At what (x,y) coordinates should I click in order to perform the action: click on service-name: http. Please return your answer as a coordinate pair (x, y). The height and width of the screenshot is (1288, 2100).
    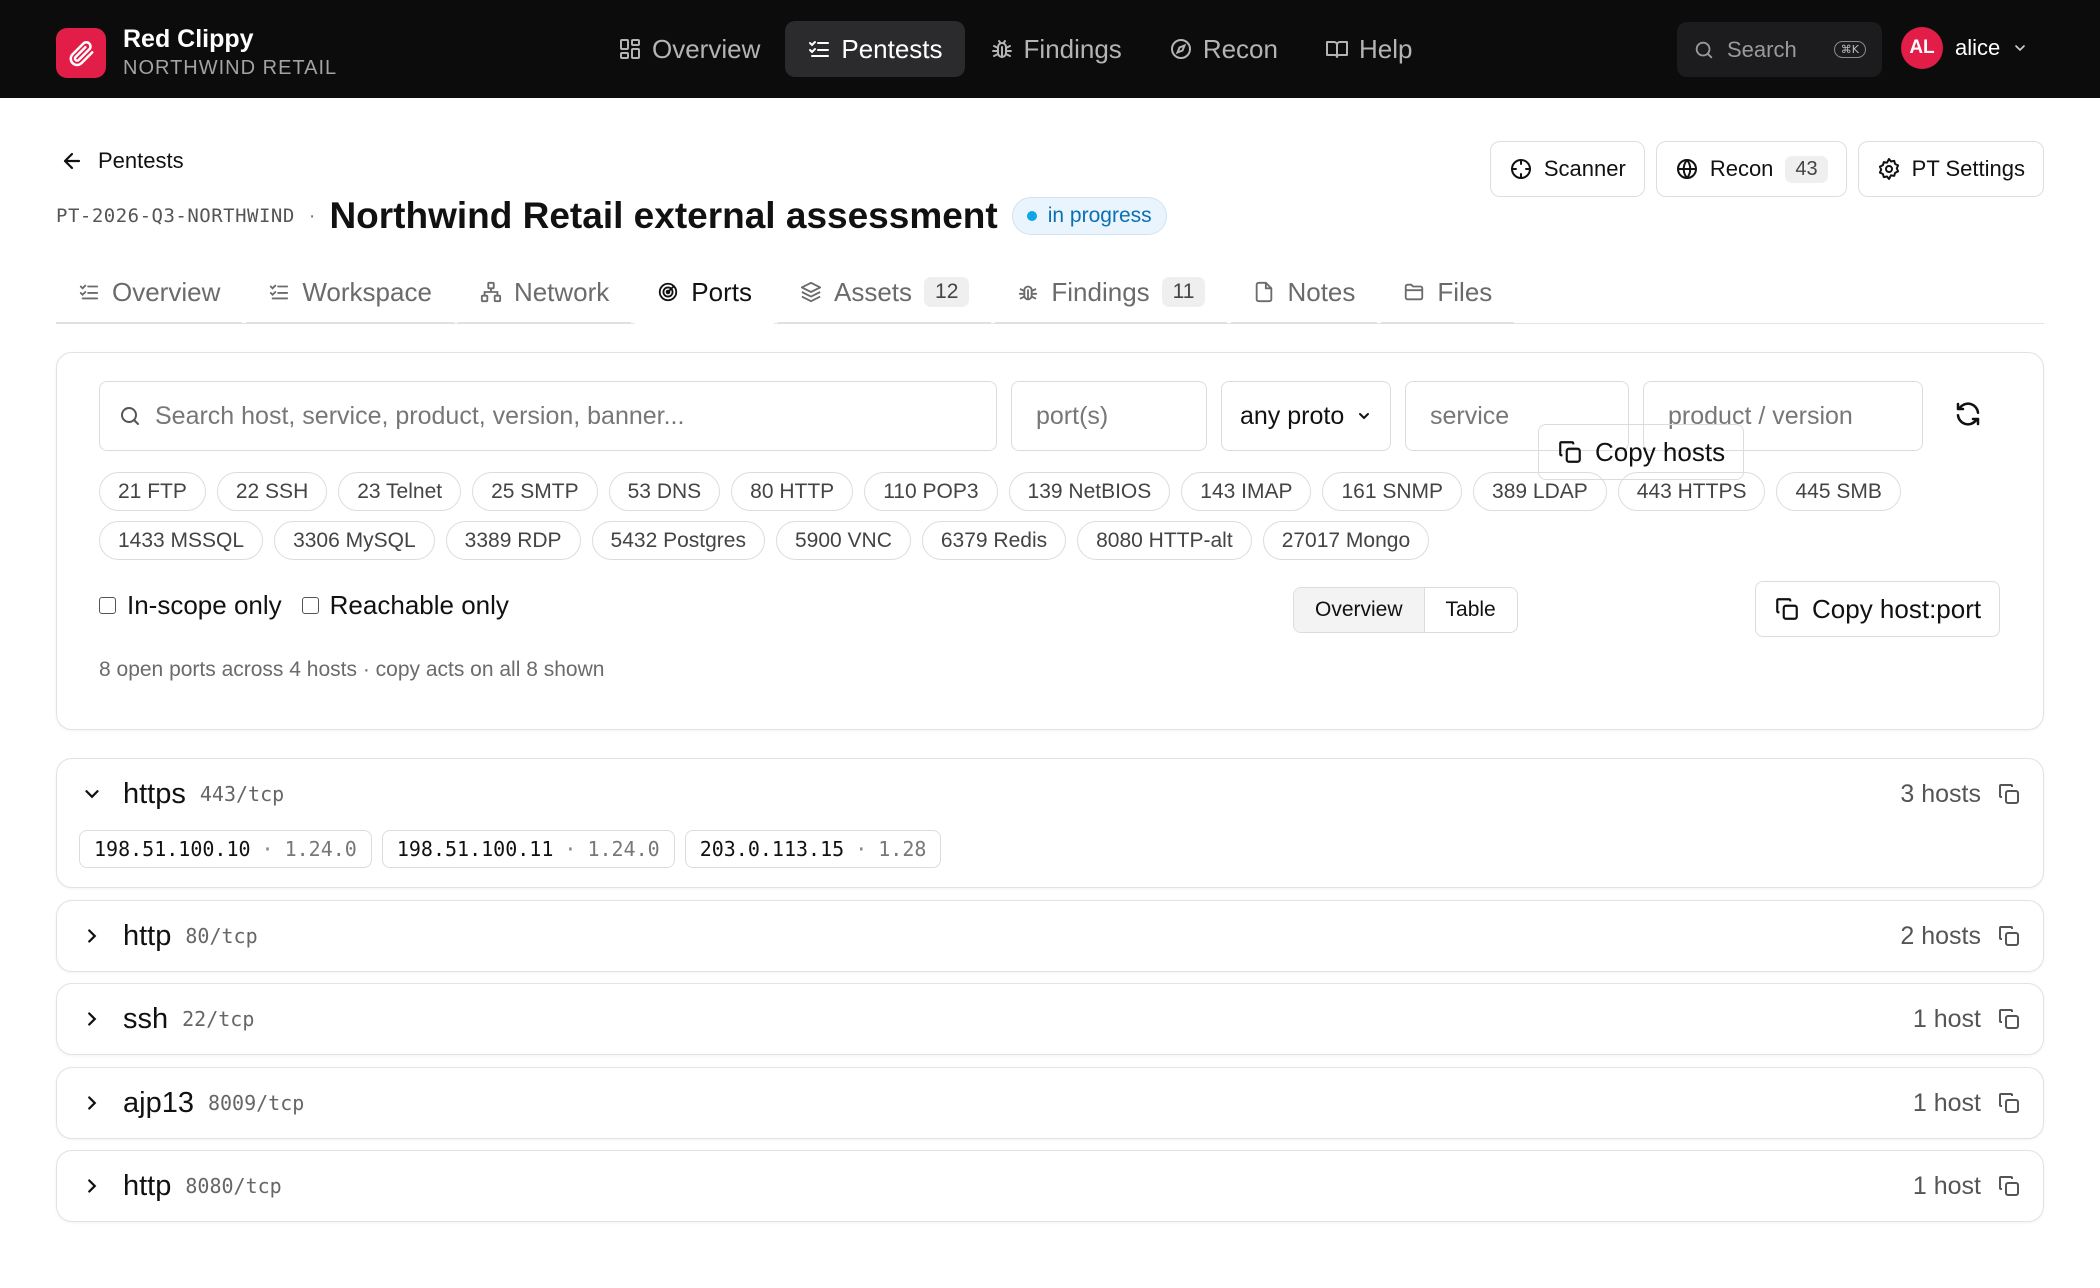
    Looking at the image, I should click on (147, 1185).